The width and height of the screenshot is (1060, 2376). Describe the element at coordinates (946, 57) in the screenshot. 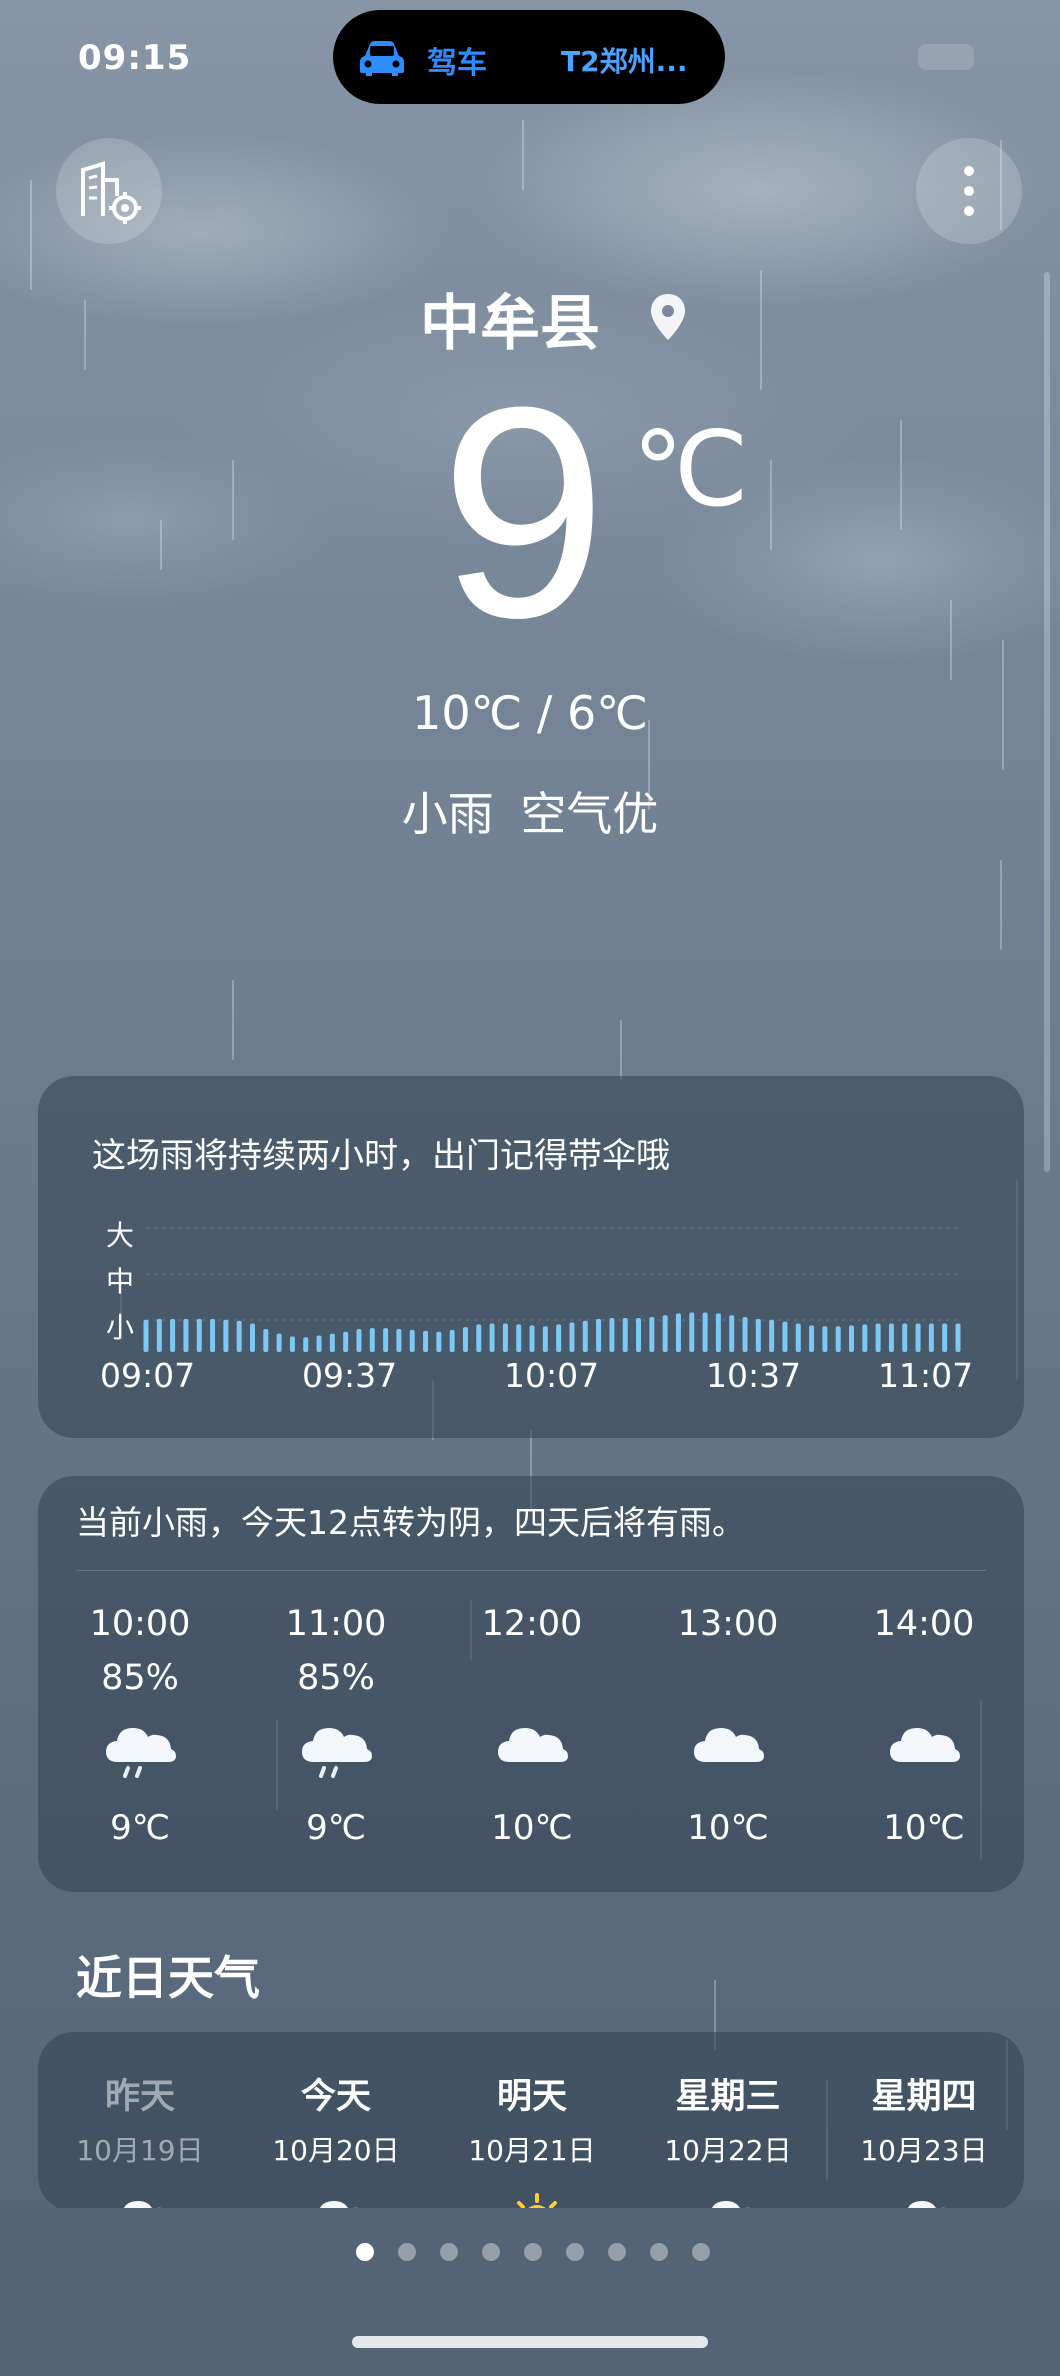

I see `battery-icon` at that location.